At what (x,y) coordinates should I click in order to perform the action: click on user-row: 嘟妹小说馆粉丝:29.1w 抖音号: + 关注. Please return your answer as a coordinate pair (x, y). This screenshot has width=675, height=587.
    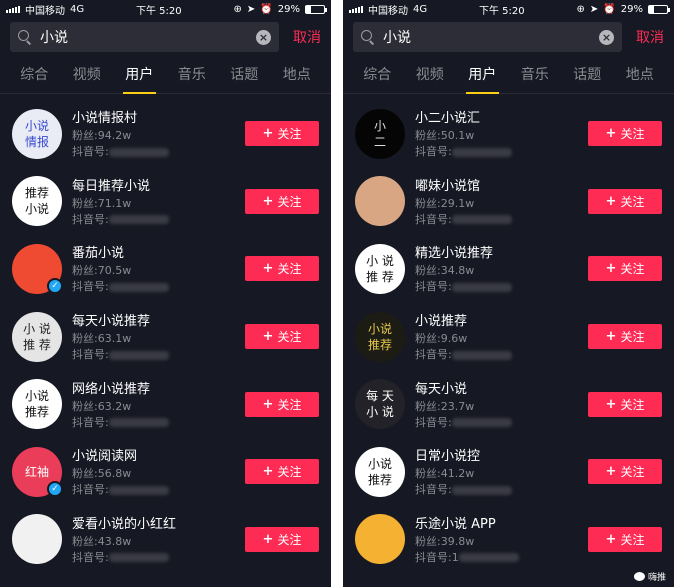
    Looking at the image, I should click on (508, 202).